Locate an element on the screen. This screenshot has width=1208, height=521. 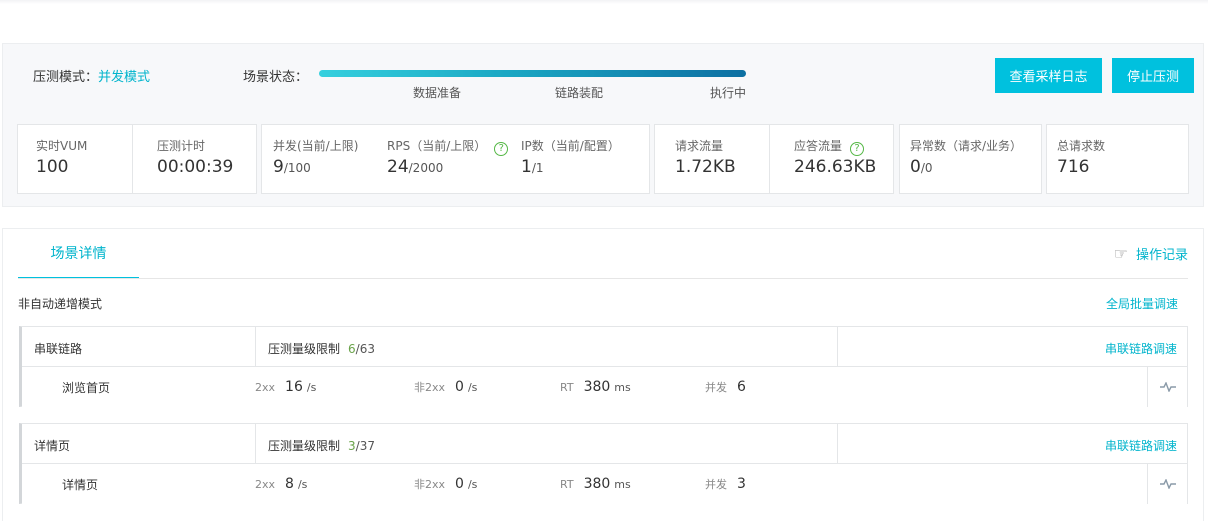
stat-vum: 实时VUM 100 is located at coordinates (83, 159).